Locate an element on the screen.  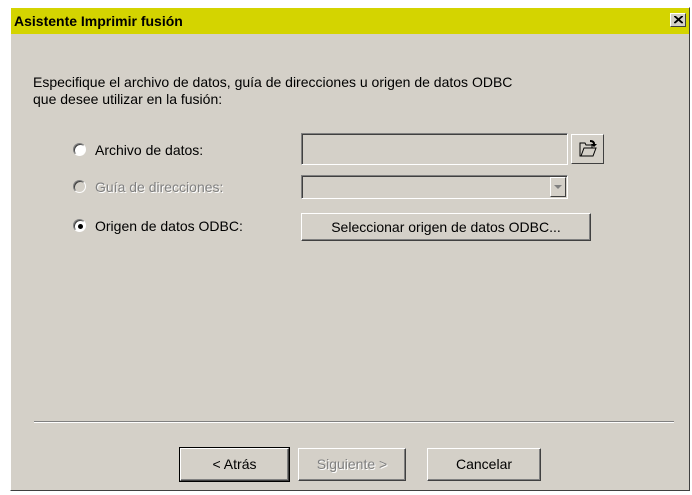
radio-label-odbc: Origen de datos ODBC: is located at coordinates (169, 226).